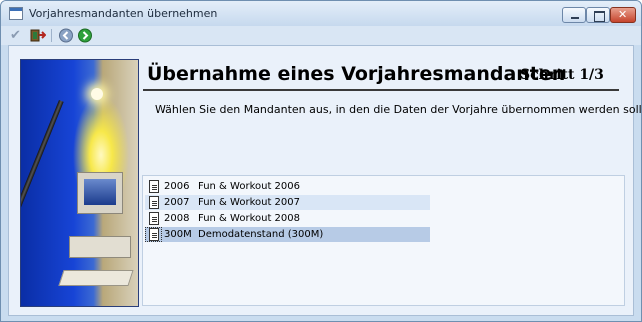 The image size is (642, 322). I want to click on computer-monitor, so click(100, 193).